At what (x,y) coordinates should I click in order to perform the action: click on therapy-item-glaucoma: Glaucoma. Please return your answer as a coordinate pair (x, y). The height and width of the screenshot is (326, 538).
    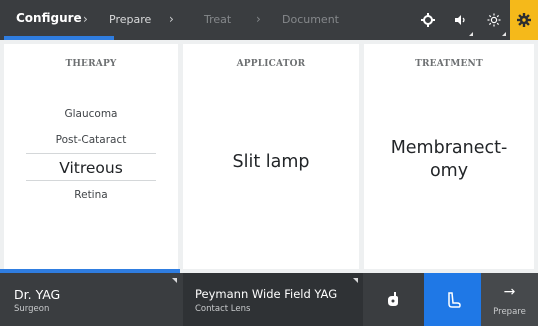
    Looking at the image, I should click on (91, 114).